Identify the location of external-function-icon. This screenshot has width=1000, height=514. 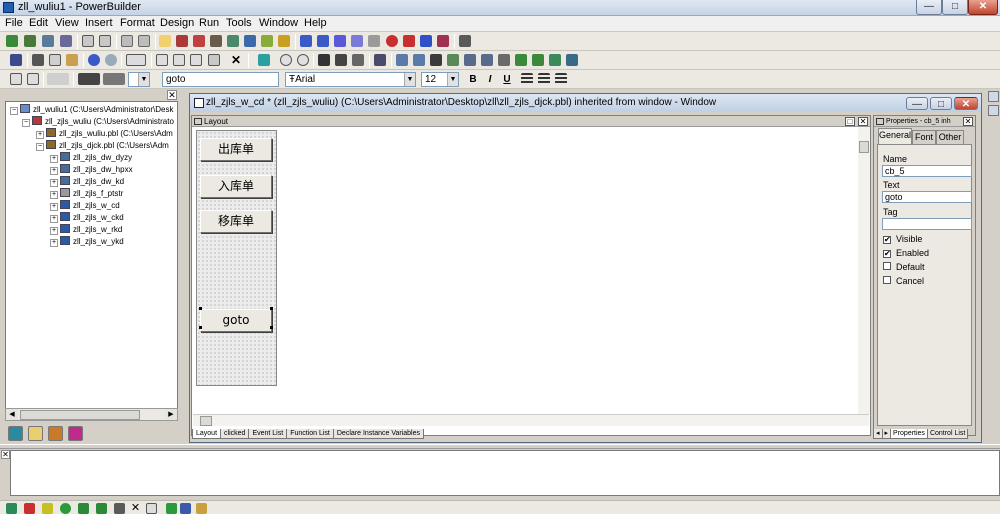
(504, 60).